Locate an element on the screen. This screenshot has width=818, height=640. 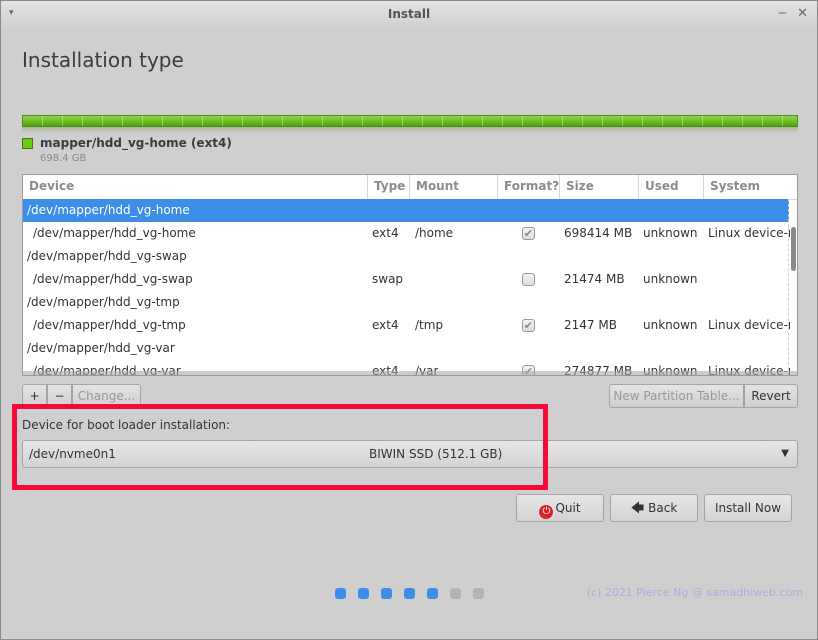
bootloader-device-path: /dev/nvme0n1 is located at coordinates (72, 454).